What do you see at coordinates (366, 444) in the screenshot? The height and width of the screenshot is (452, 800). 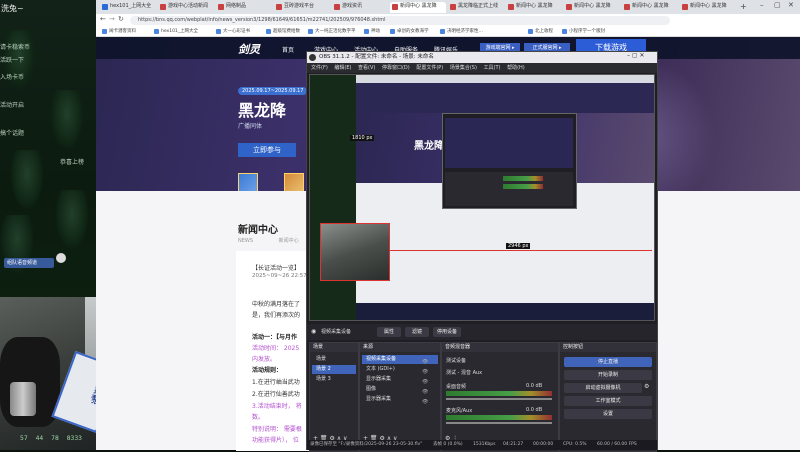 I see `status-message: 录像已保存至 "F:/录像资料/2025-09-26 23-05-30.flv"` at bounding box center [366, 444].